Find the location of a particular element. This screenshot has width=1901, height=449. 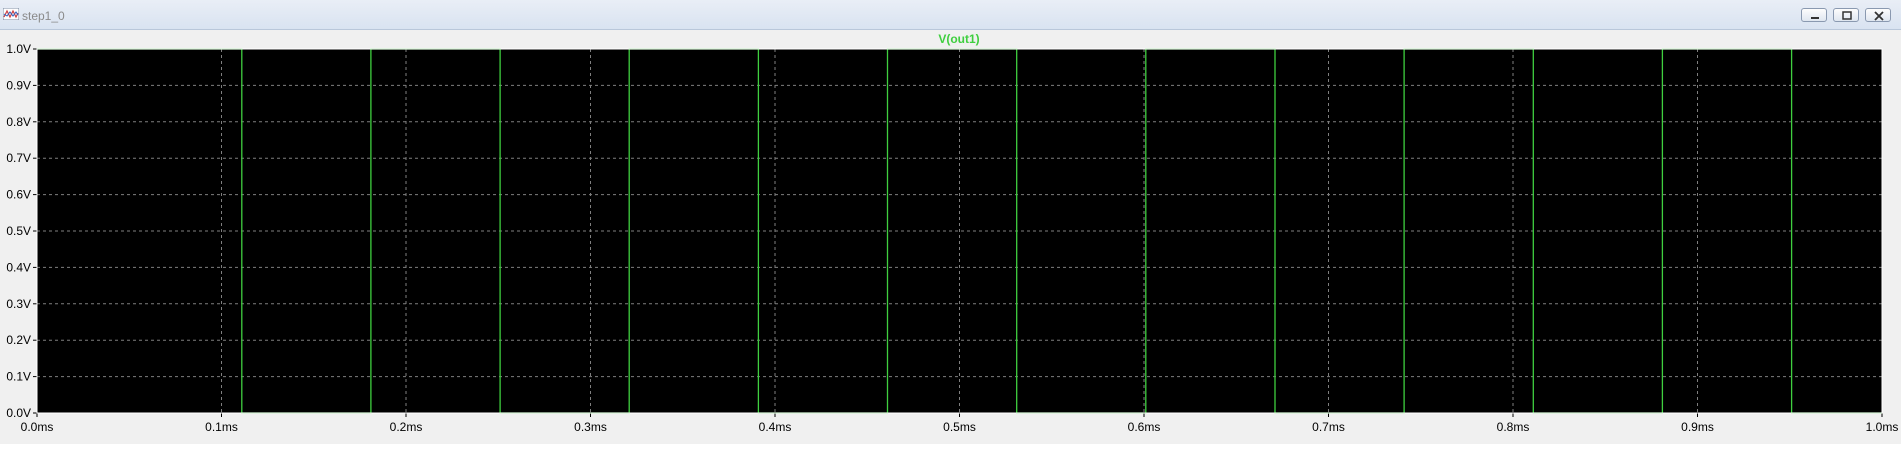

title-bar: step1_0 is located at coordinates (950, 15).